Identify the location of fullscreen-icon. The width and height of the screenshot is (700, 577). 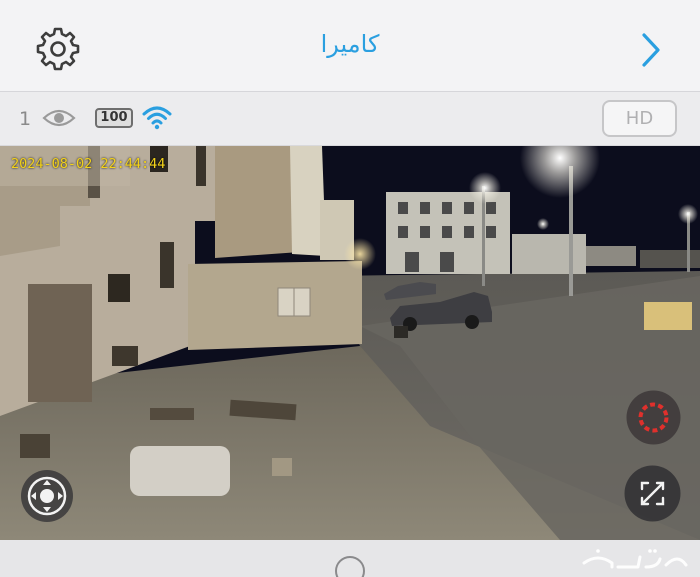
(652, 493).